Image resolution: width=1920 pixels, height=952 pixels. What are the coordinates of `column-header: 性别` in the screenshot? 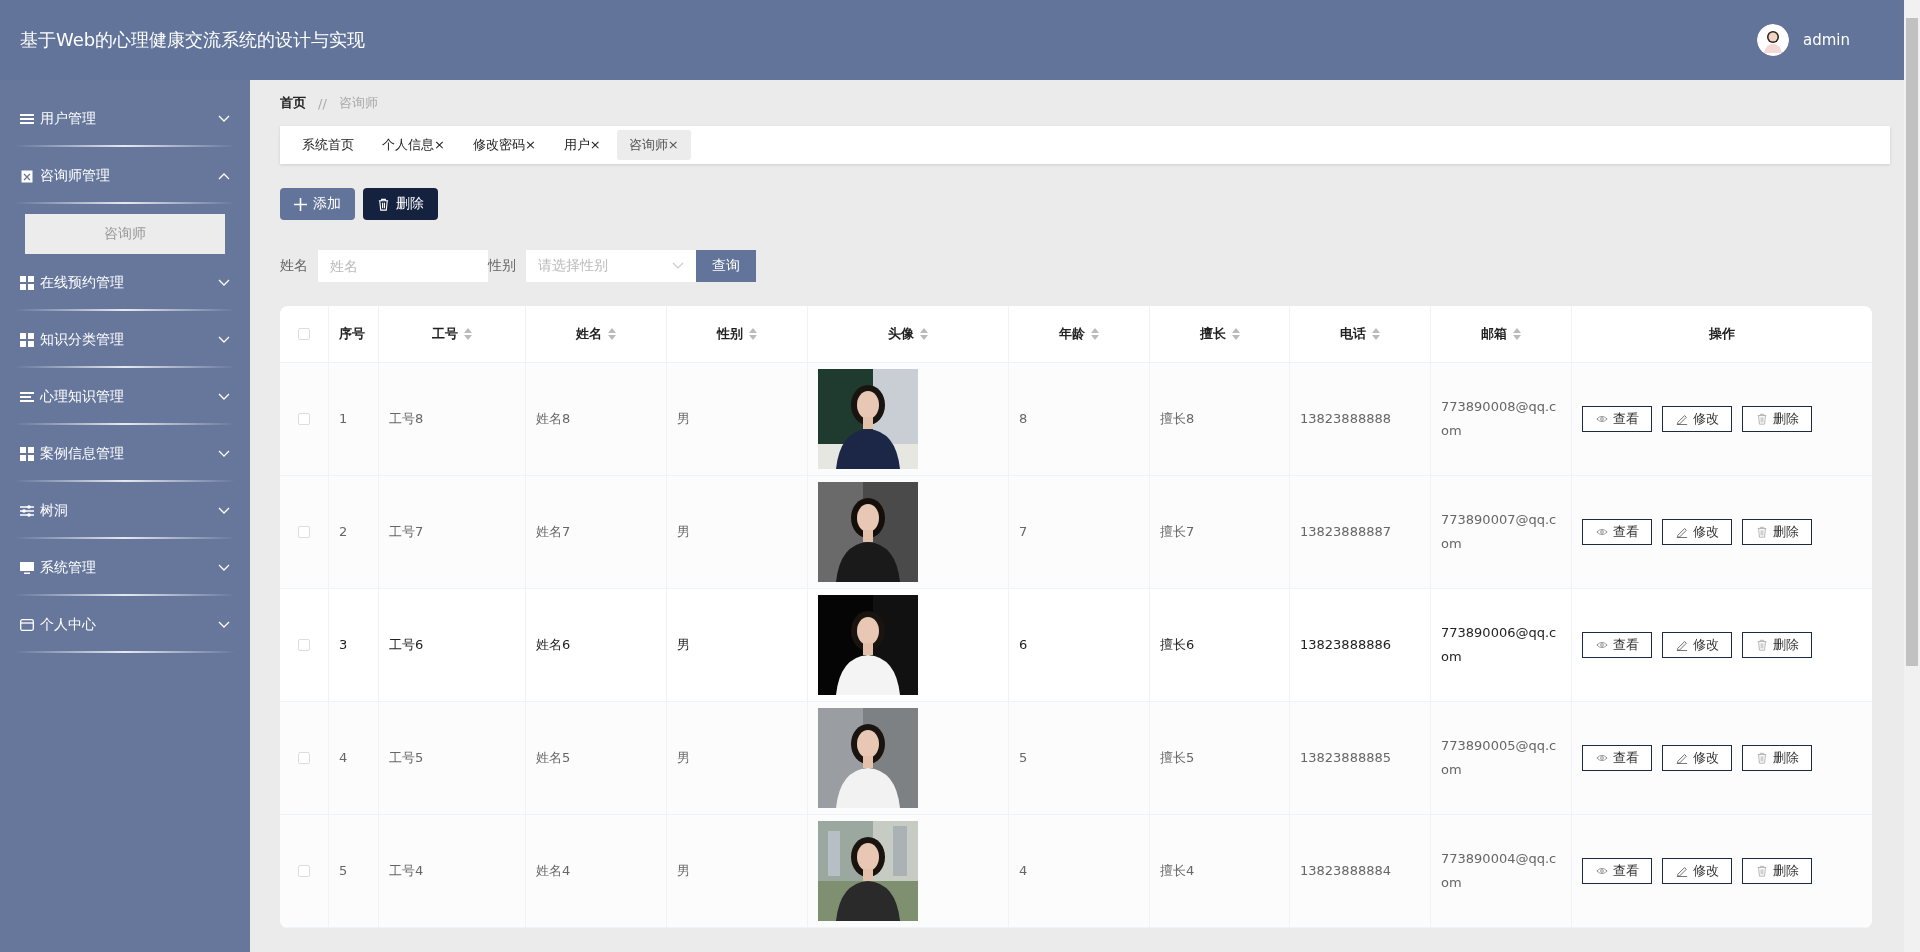 It's located at (730, 334).